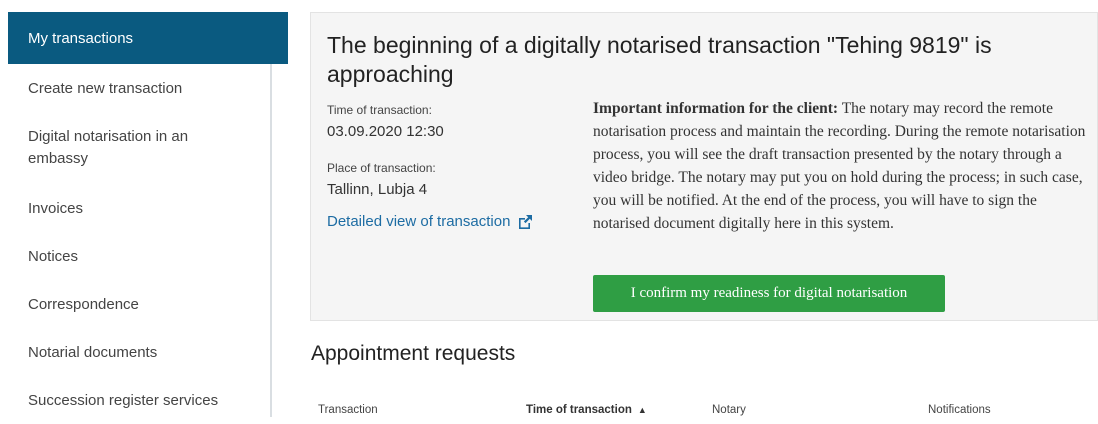 The image size is (1098, 424). I want to click on column-header-time: Time of transaction ▲, so click(586, 410).